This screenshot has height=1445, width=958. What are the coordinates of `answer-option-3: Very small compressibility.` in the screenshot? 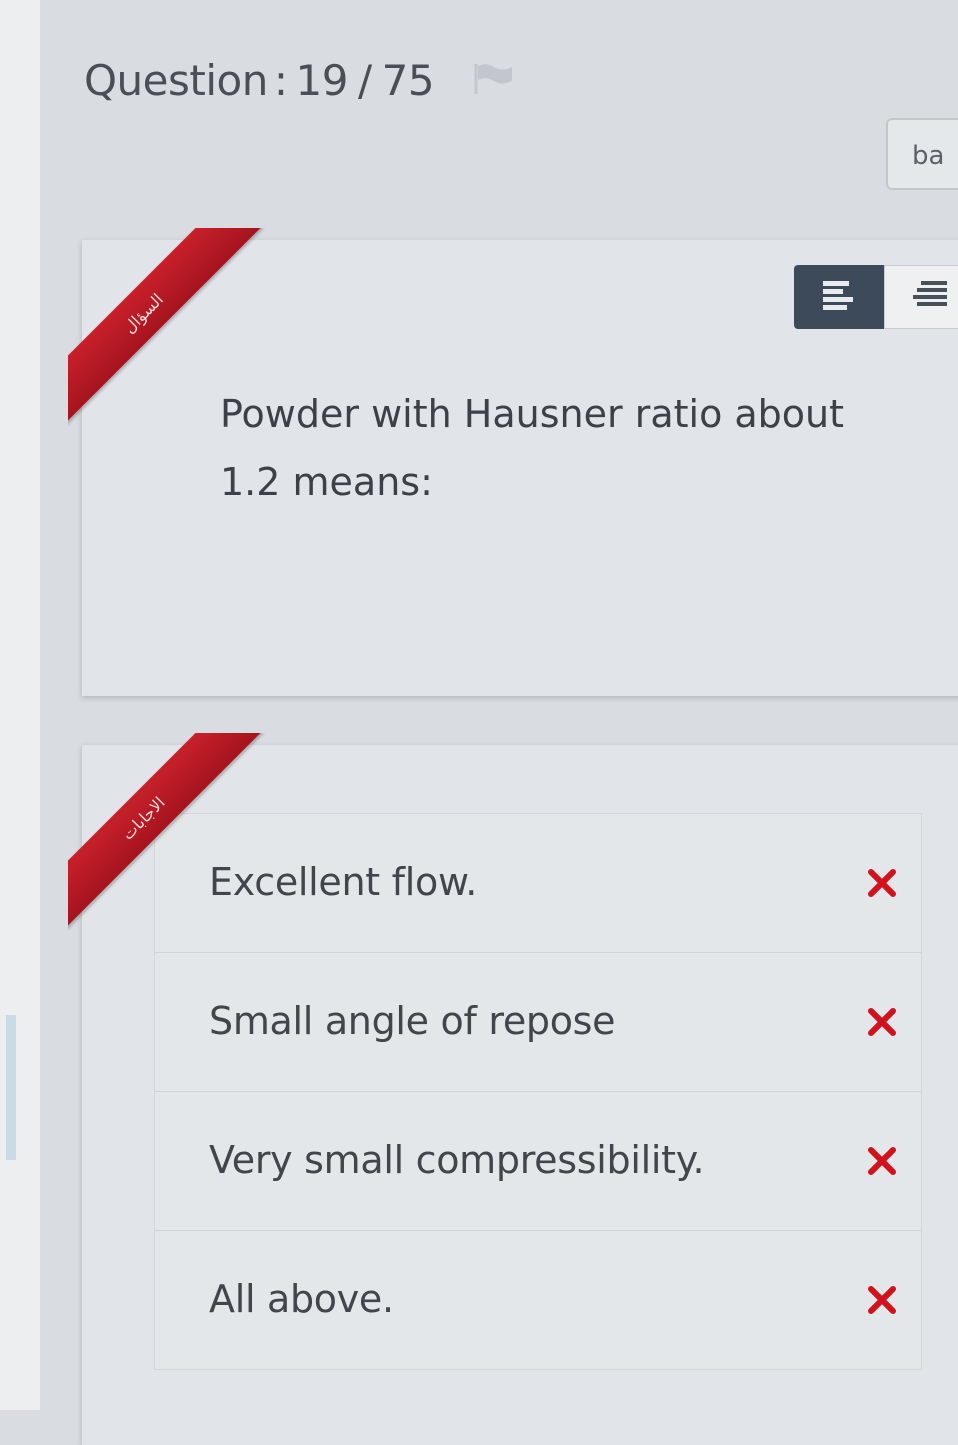 It's located at (538, 1161).